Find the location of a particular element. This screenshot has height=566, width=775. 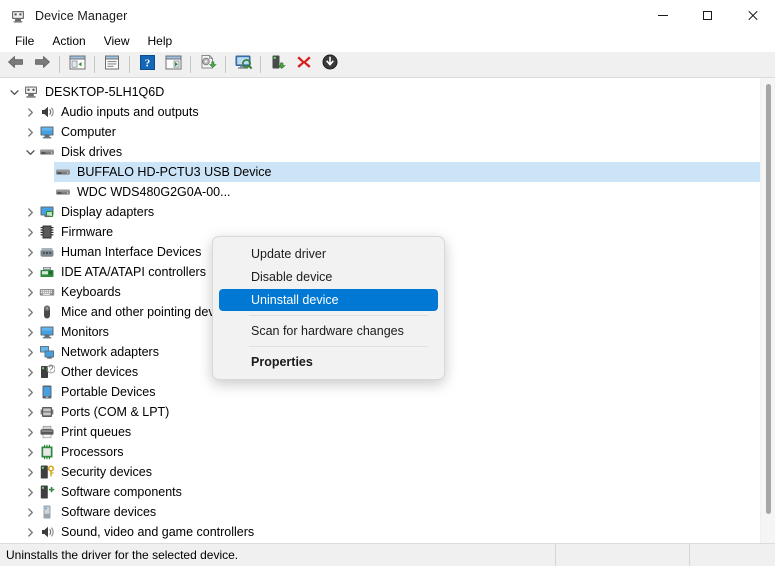

tree-item-root: DESKTOP-5LH1Q6D is located at coordinates (380, 92).